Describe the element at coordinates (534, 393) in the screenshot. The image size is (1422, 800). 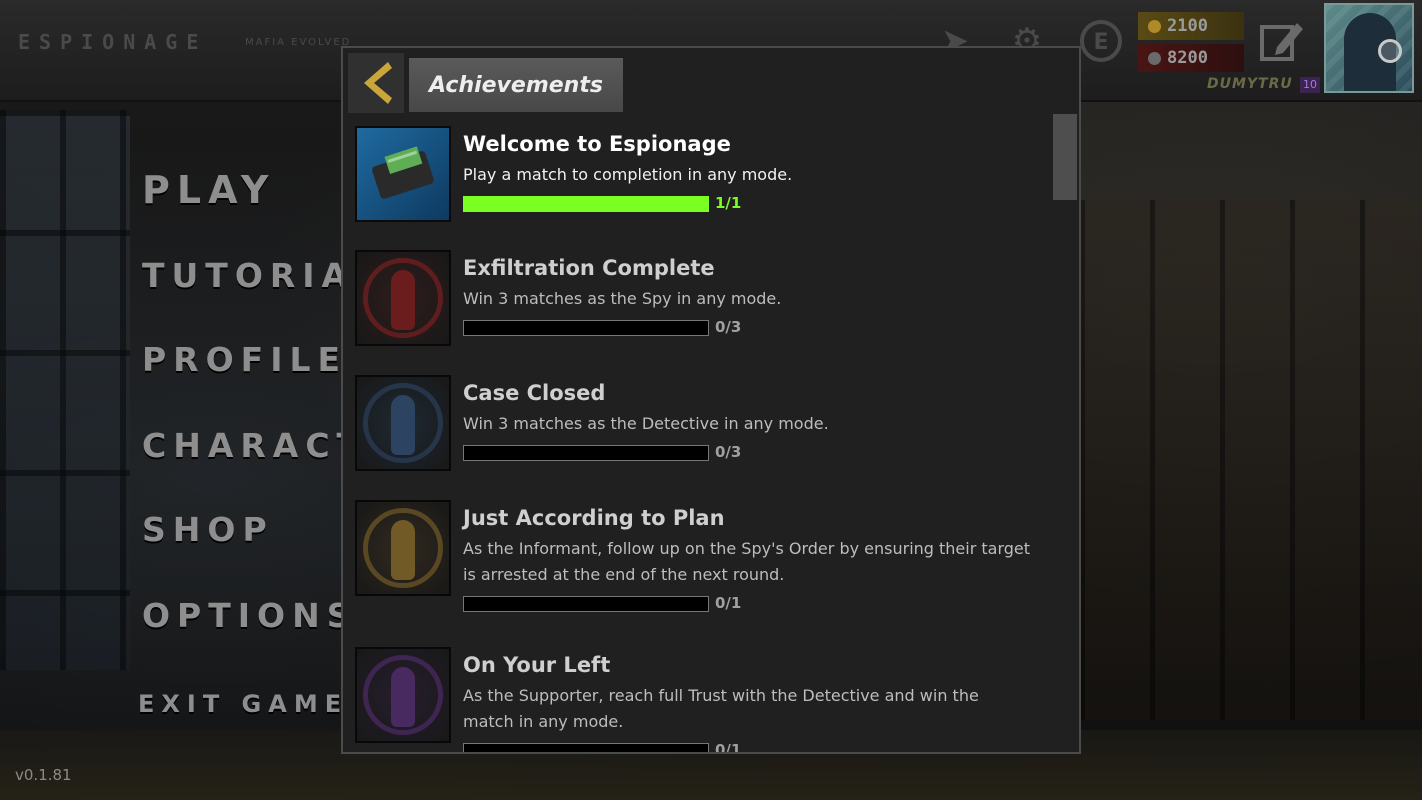
I see `achievement-name: Case Closed` at that location.